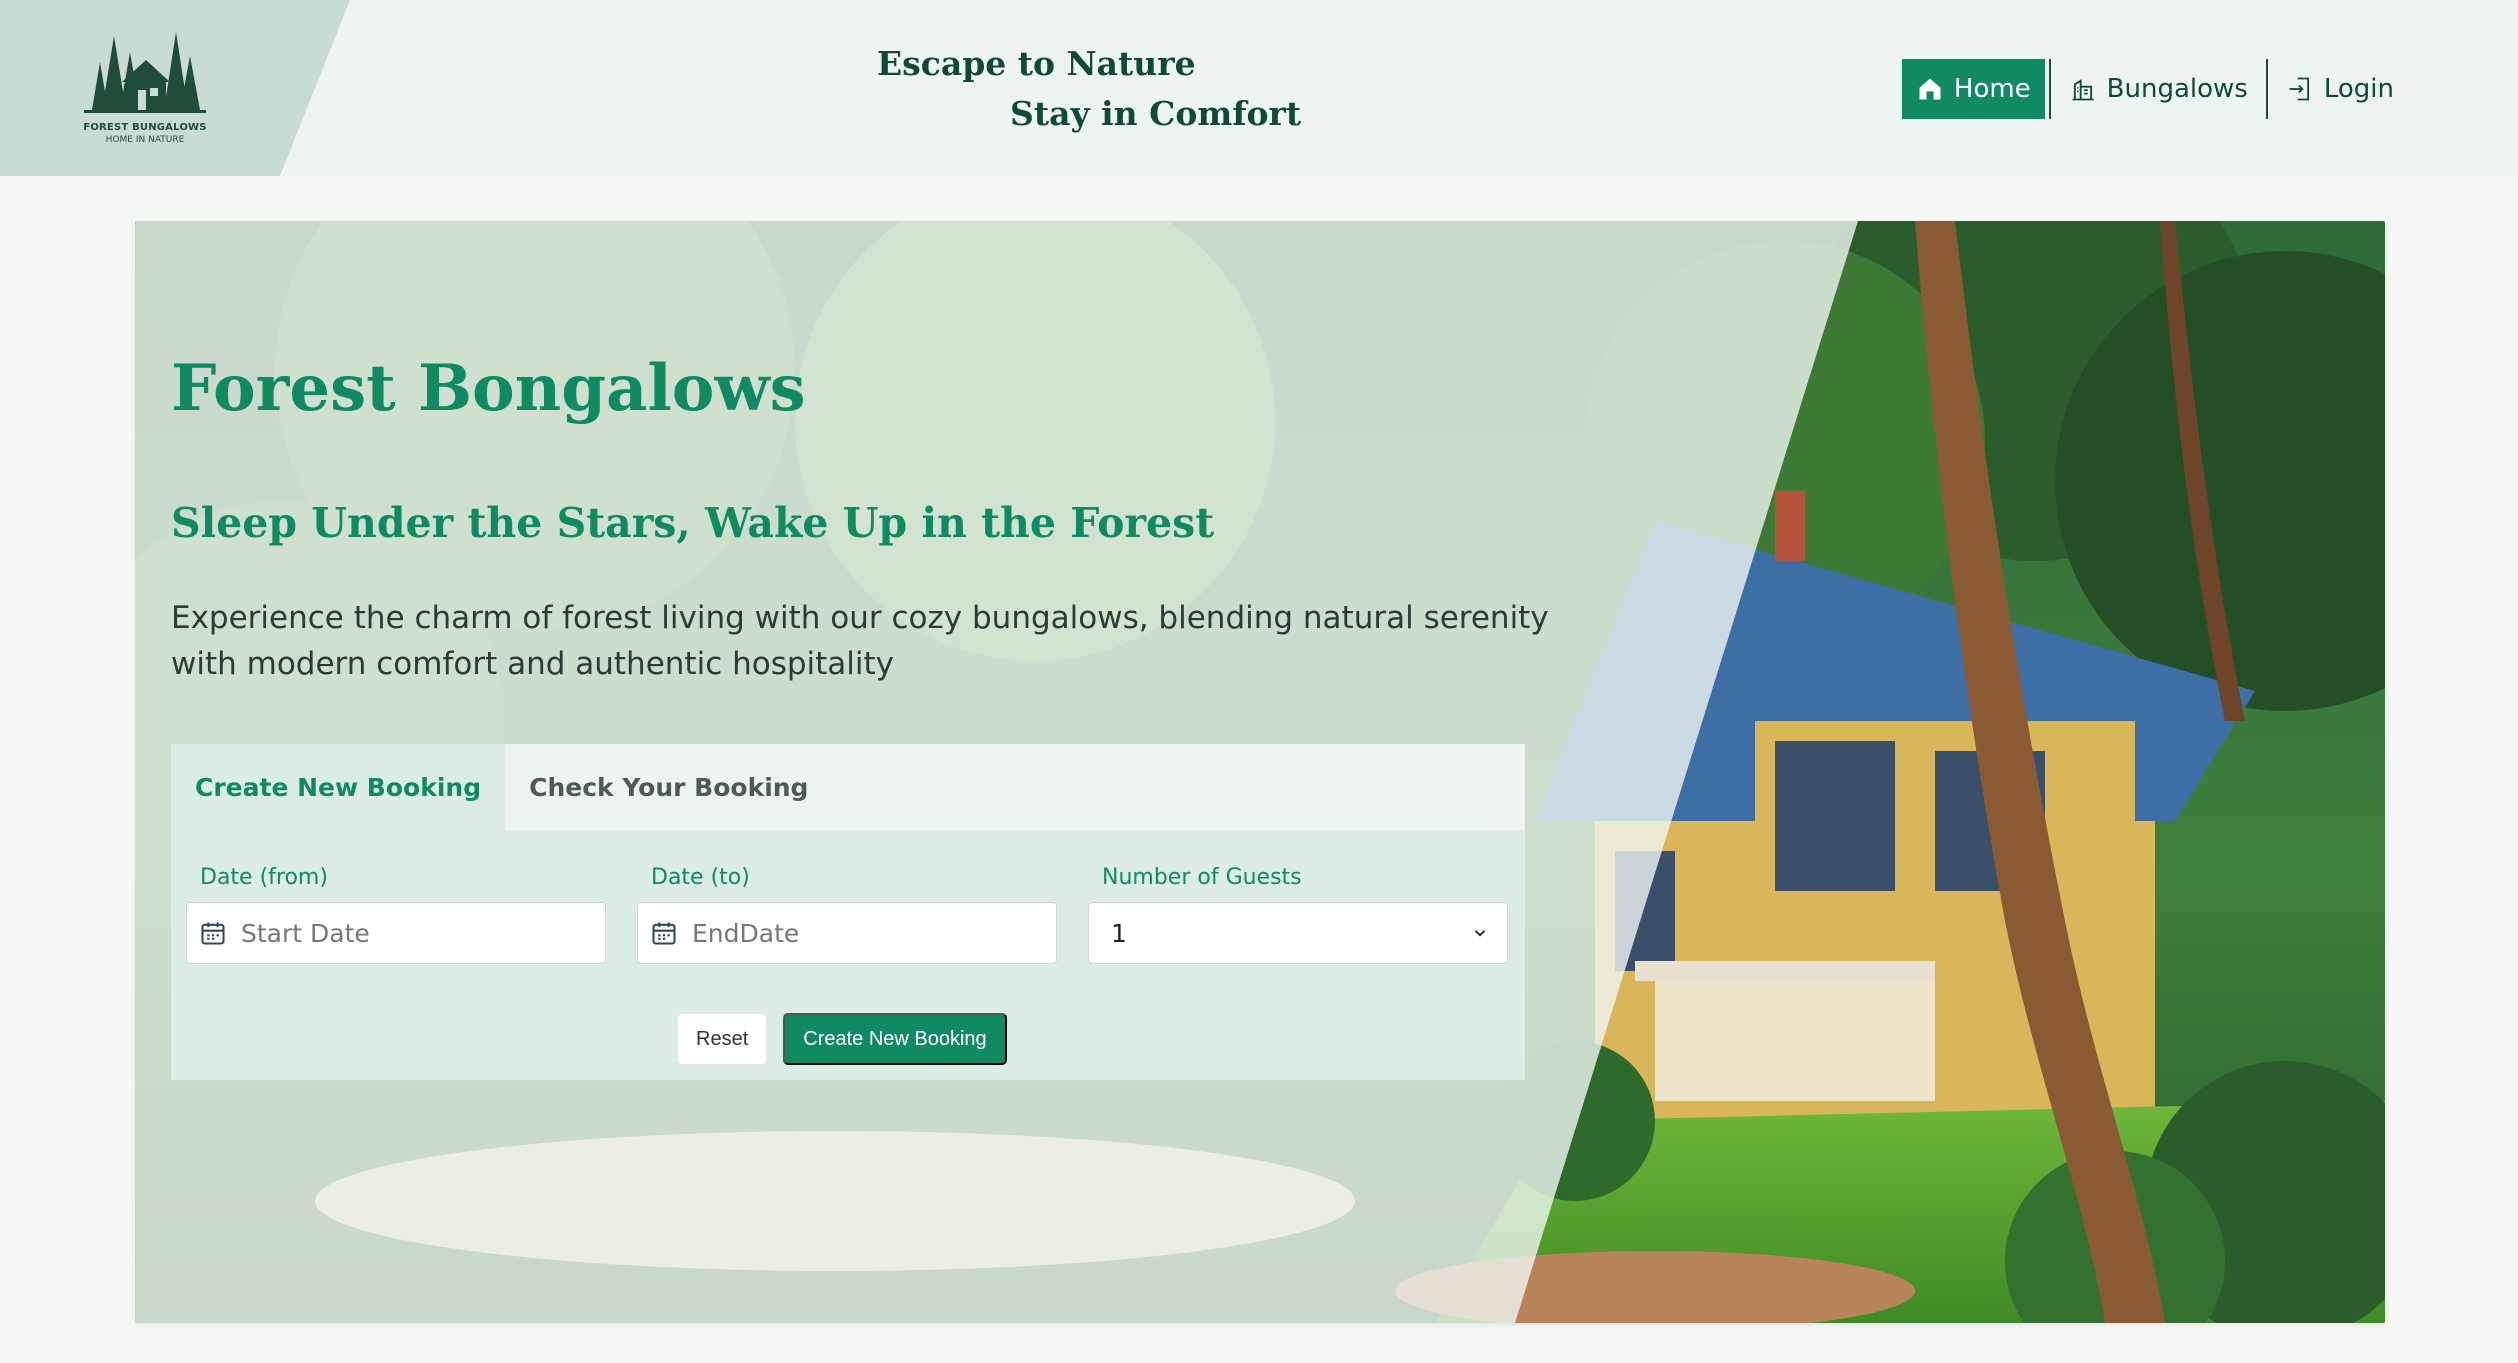 The image size is (2518, 1363). Describe the element at coordinates (488, 388) in the screenshot. I see `hero-title: Forest Bongalows` at that location.